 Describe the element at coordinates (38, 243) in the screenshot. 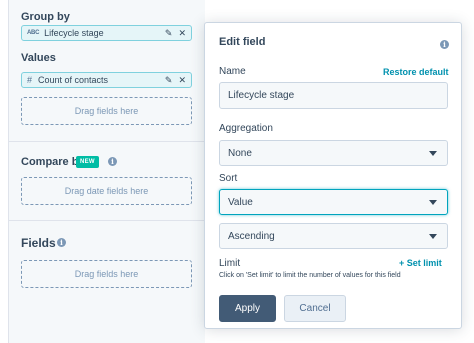

I see `fields-label: Fields` at that location.